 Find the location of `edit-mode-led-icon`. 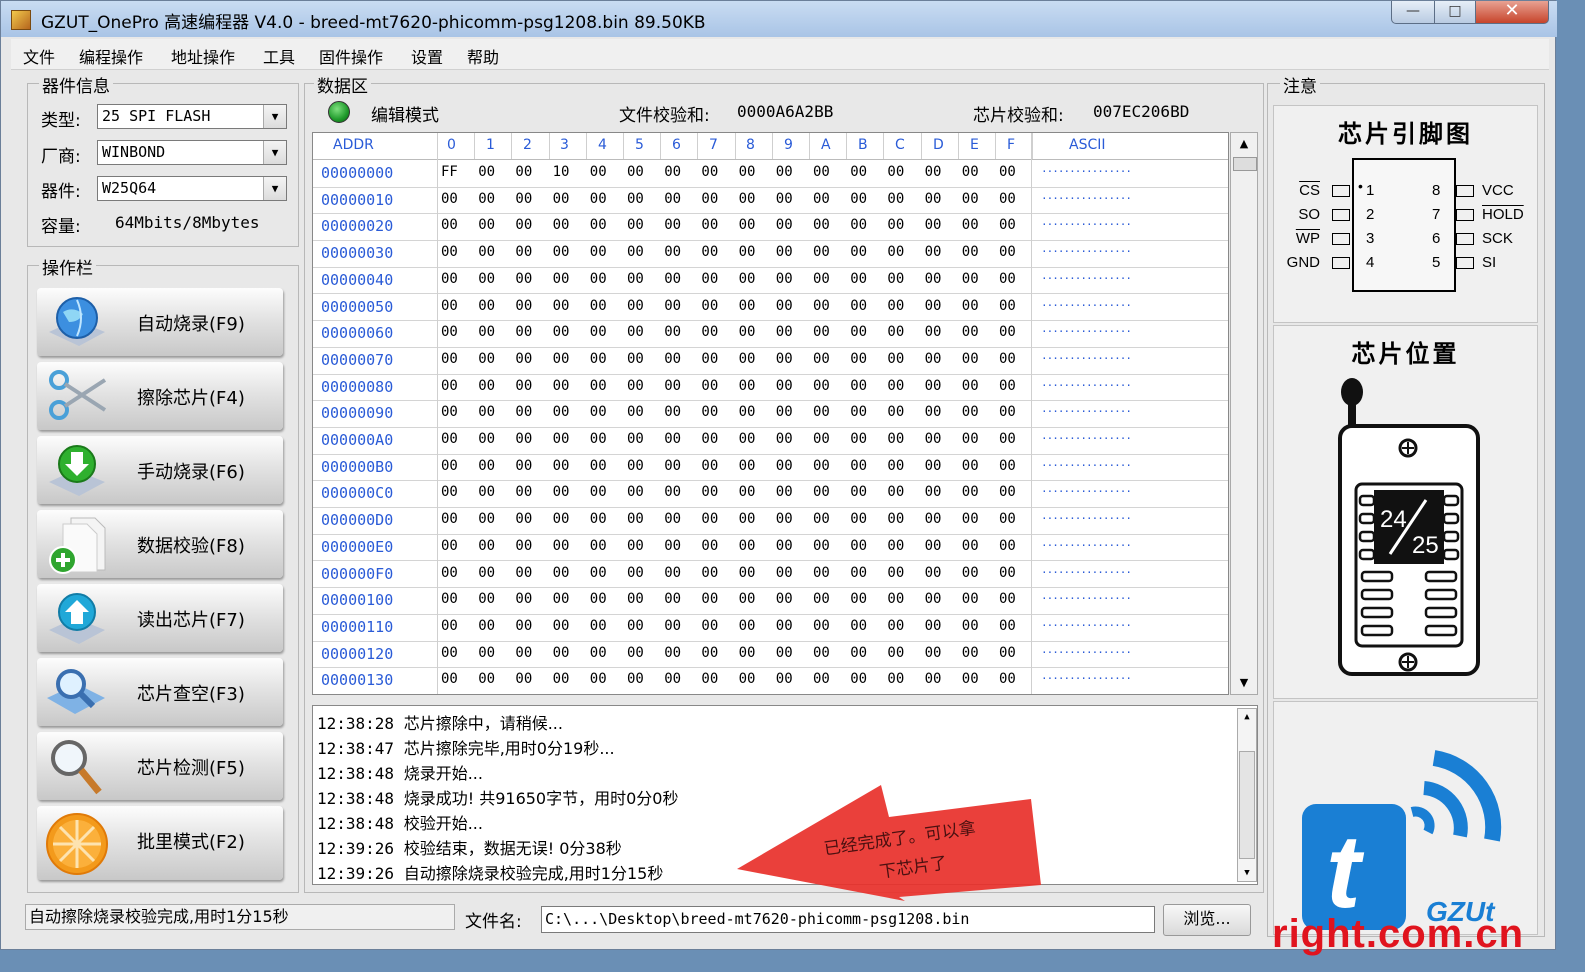

edit-mode-led-icon is located at coordinates (339, 112).